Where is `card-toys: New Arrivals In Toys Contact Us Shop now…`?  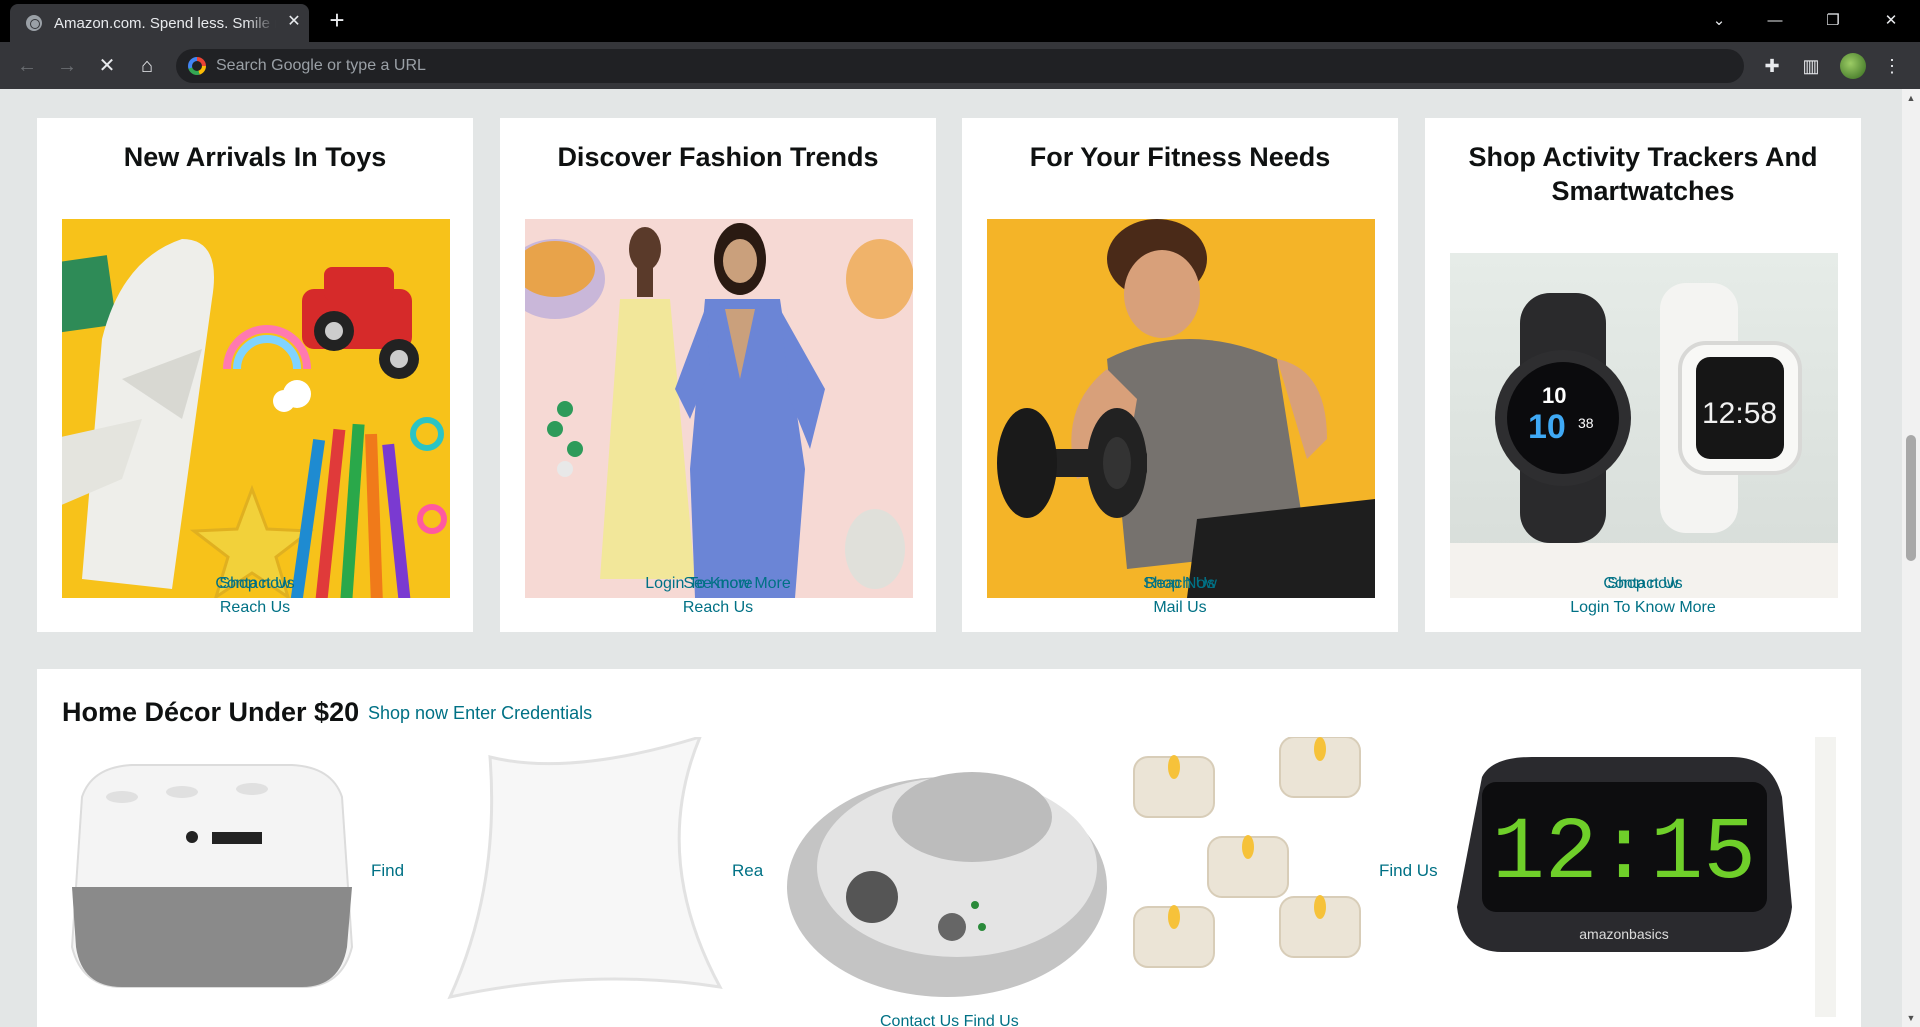
card-toys: New Arrivals In Toys Contact Us Shop now… is located at coordinates (255, 375).